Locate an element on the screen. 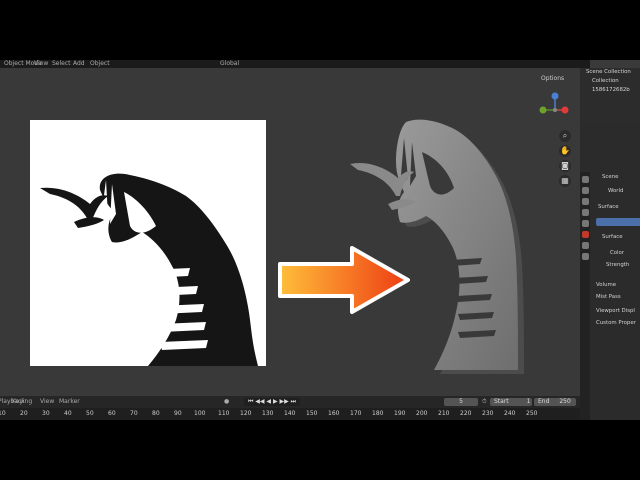 This screenshot has width=640, height=480. menu-marker: Marker is located at coordinates (69, 402).